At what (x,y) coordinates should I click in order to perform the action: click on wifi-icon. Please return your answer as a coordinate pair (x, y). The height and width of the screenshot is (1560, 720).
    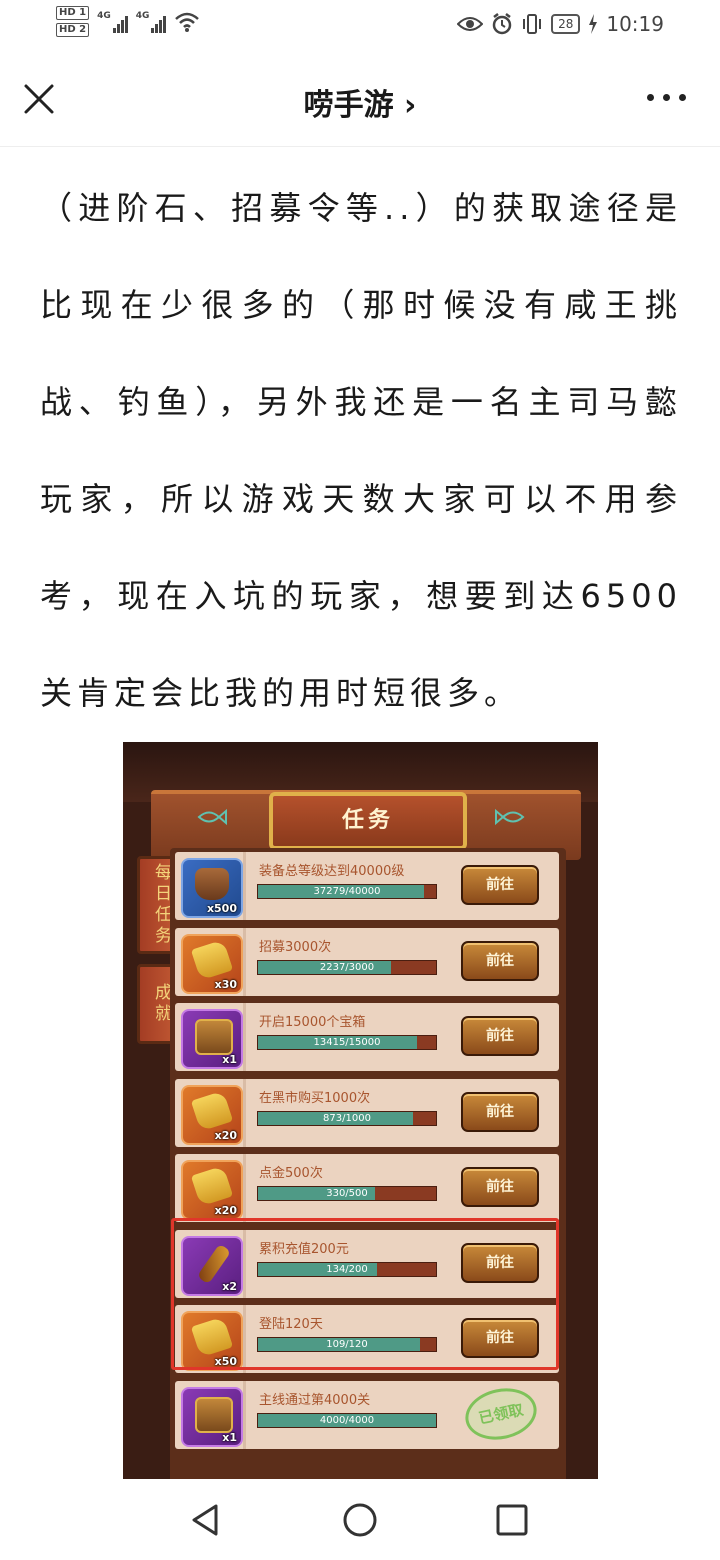
    Looking at the image, I should click on (187, 22).